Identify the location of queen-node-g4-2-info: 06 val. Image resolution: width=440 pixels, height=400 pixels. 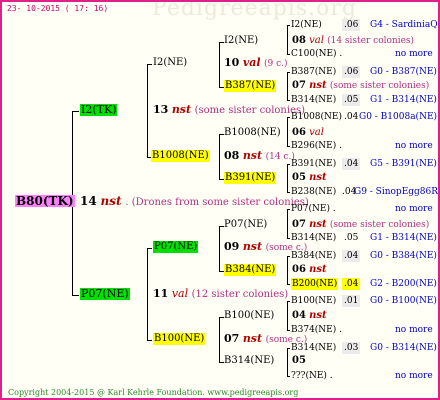
(308, 133).